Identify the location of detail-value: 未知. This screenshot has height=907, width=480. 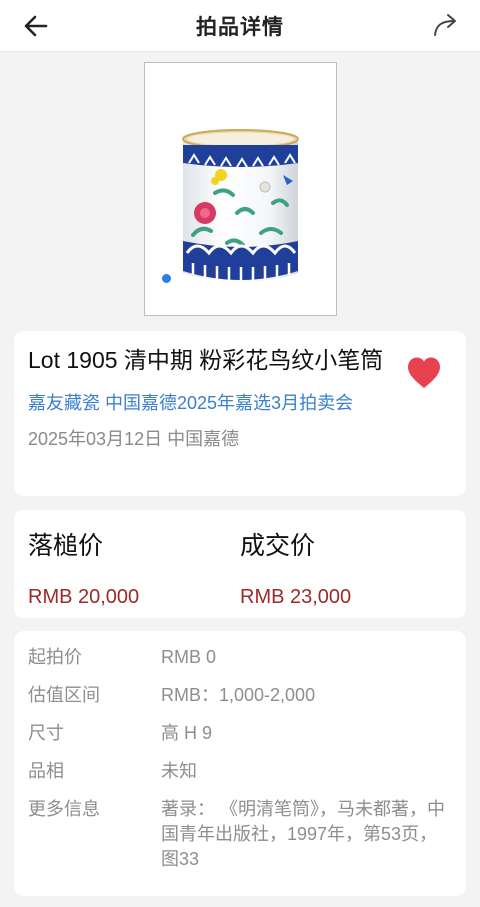
(179, 771).